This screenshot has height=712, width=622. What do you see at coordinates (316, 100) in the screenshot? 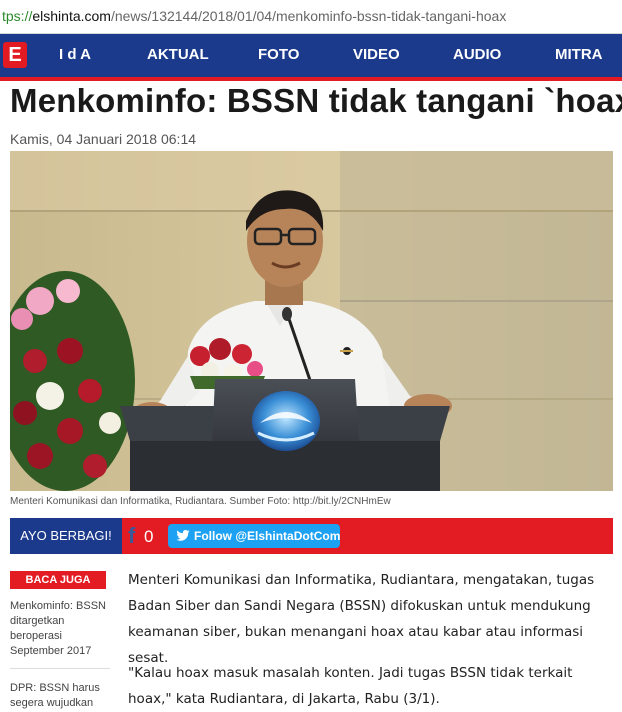
I see `article-title: Menkominfo: BSSN tidak tangani `hoax`` at bounding box center [316, 100].